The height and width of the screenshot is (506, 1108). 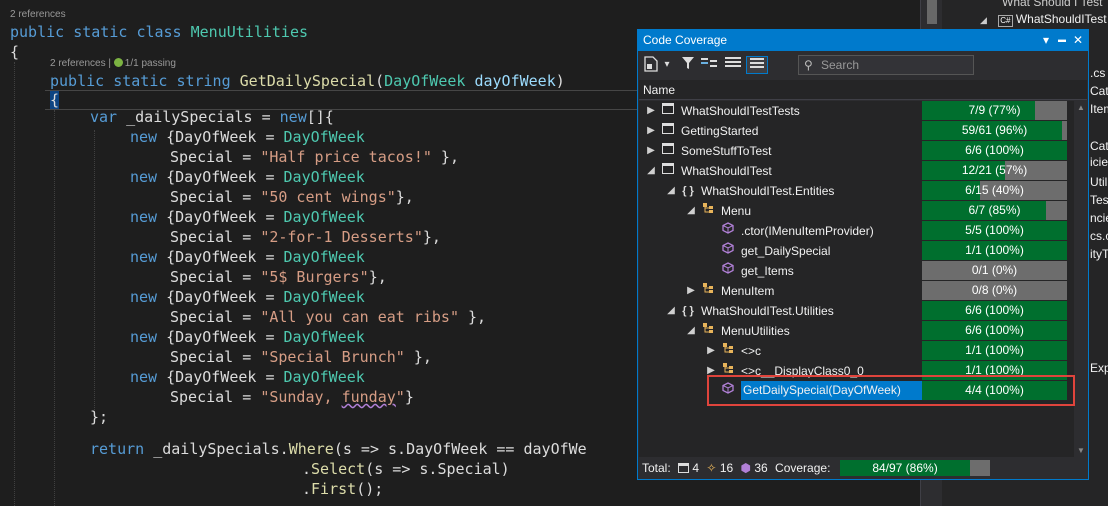 I want to click on window-menu-dropdown-icon: ▾, so click(x=1046, y=40).